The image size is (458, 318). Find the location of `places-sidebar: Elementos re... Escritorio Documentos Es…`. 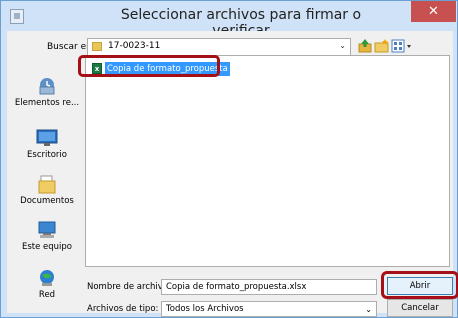

places-sidebar: Elementos re... Escritorio Documentos Es… is located at coordinates (47, 183).